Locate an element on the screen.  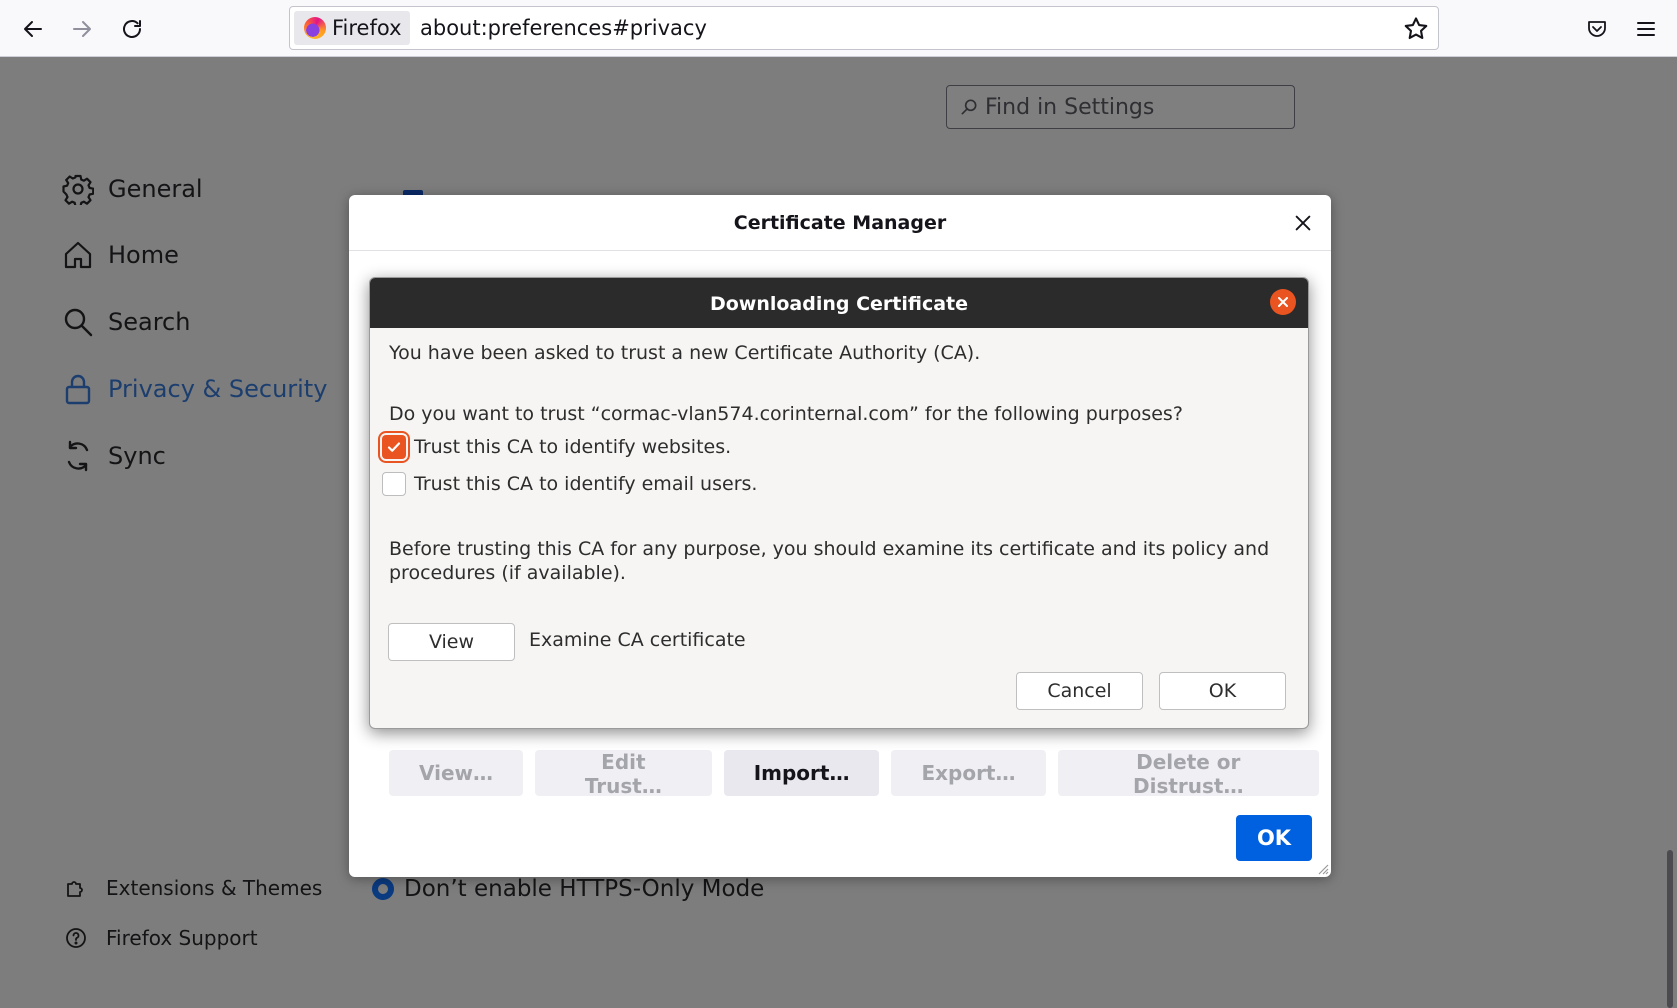
certificate-manager-header: Certificate Manager is located at coordinates (840, 223).